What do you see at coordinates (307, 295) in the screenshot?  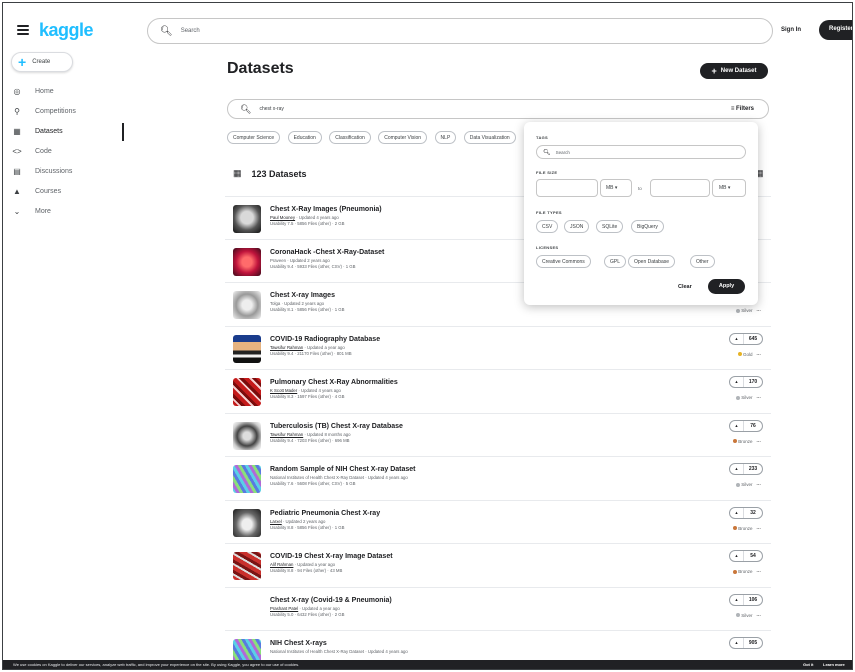 I see `dataset-title: Chest X-ray Images` at bounding box center [307, 295].